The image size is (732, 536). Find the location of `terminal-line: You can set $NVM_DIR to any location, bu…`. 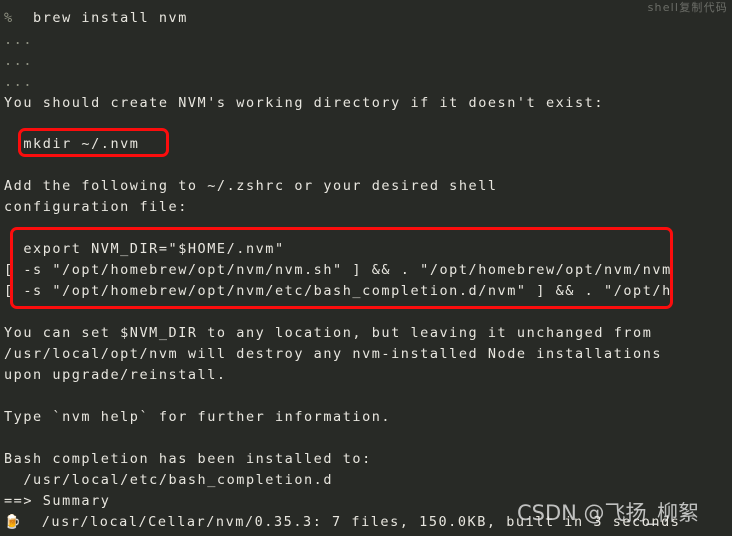

terminal-line: You can set $NVM_DIR to any location, bu… is located at coordinates (328, 333).